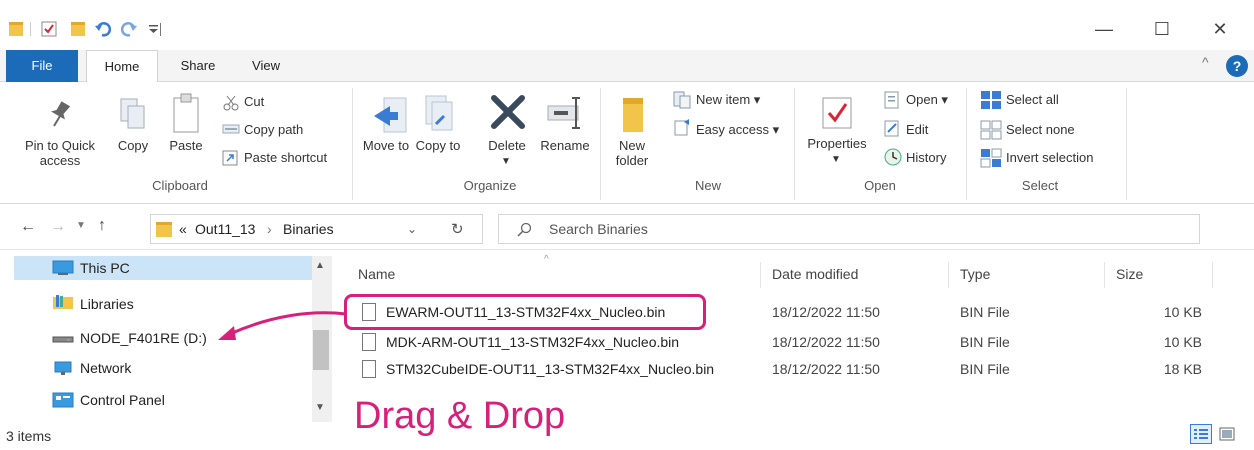 The width and height of the screenshot is (1254, 450). What do you see at coordinates (105, 368) in the screenshot?
I see `nav-item-network: Network` at bounding box center [105, 368].